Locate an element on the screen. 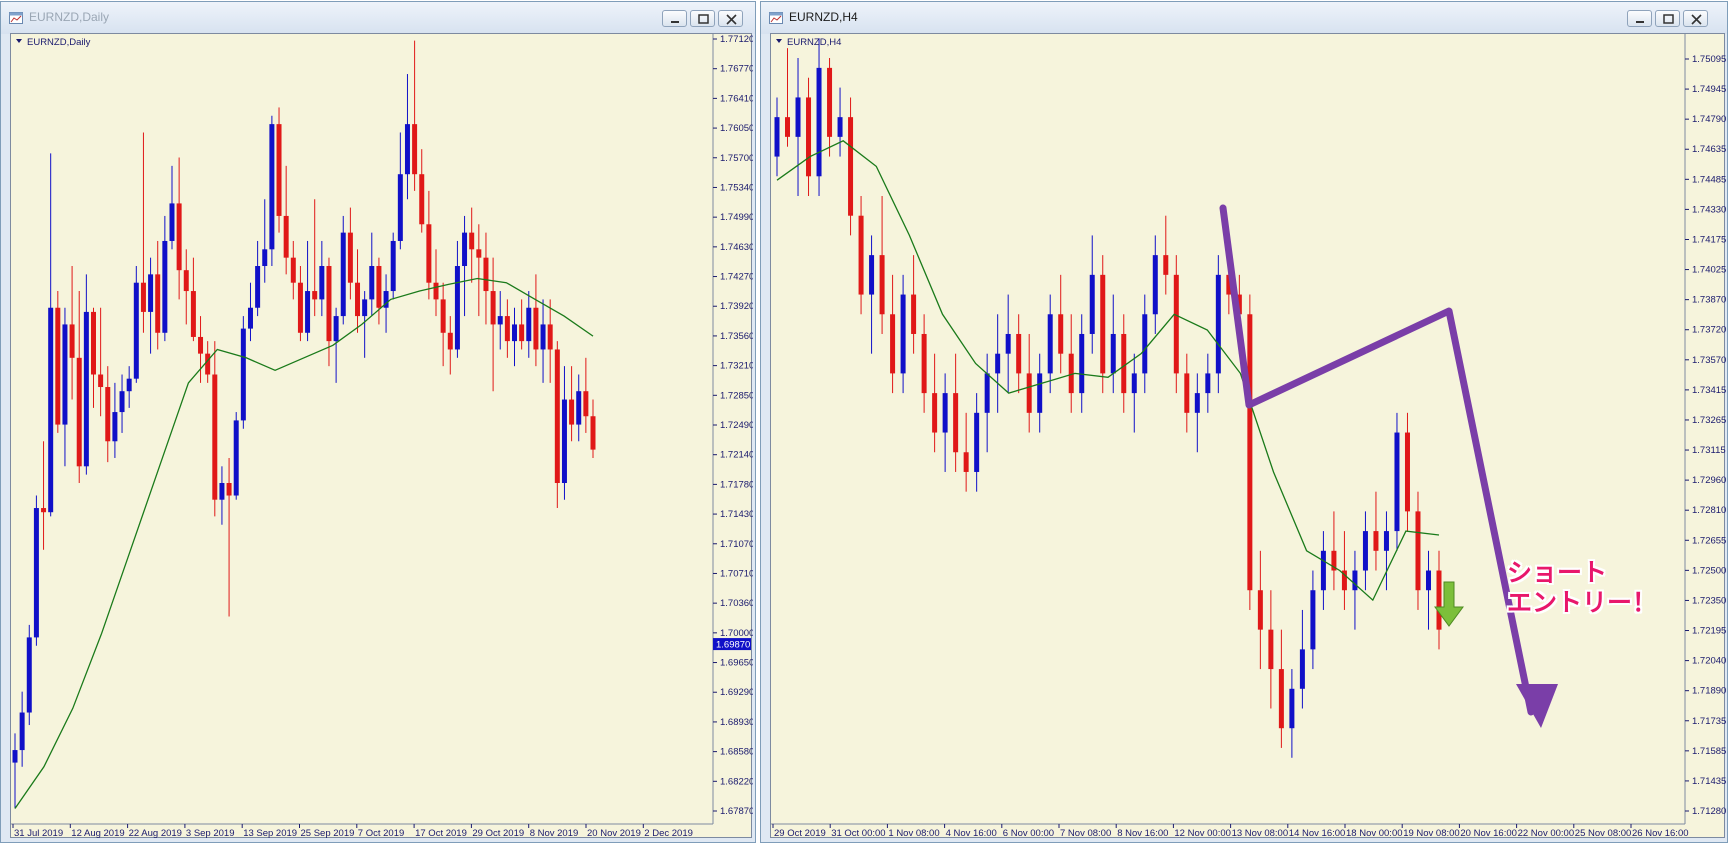 The width and height of the screenshot is (1728, 843). chart-window-icon is located at coordinates (16, 18).